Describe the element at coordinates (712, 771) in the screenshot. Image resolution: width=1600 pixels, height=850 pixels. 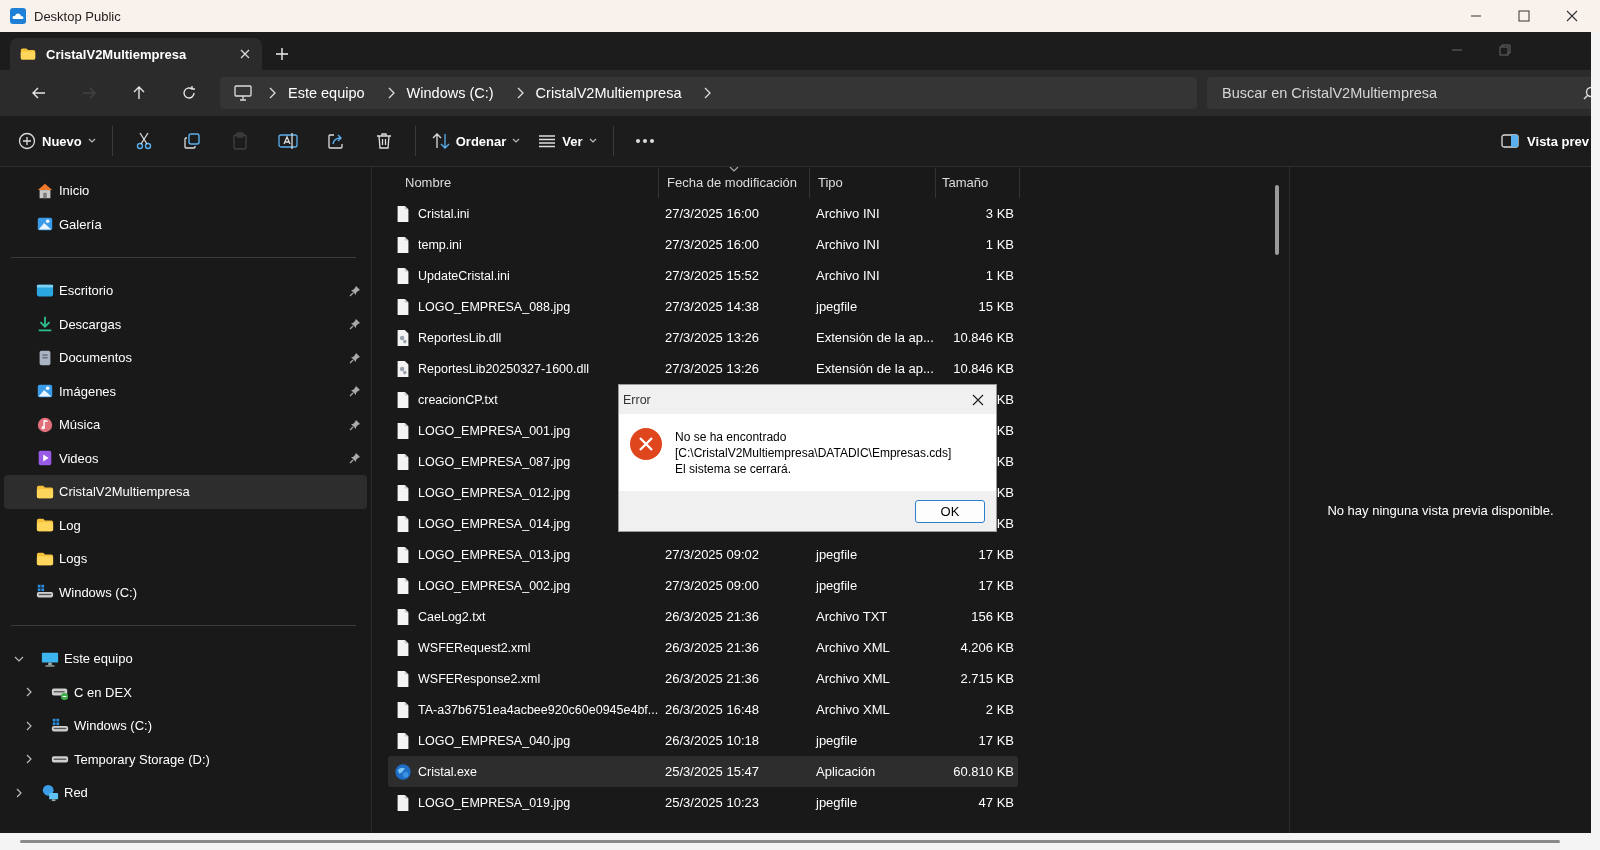
I see `date-cell: 25/3/2025 15:47` at that location.